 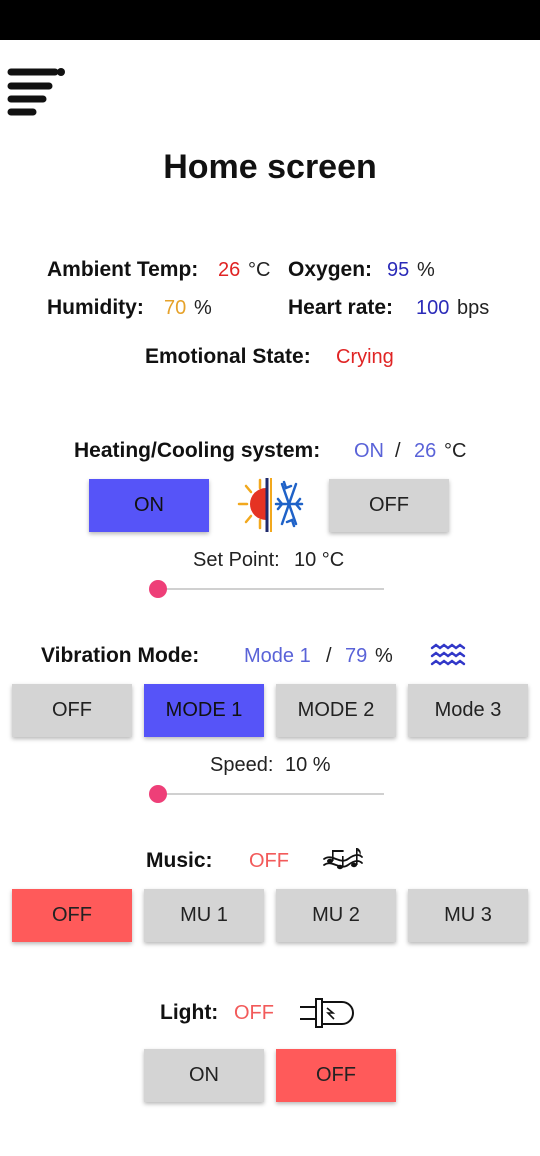 I want to click on light-status: OFF, so click(x=254, y=1013).